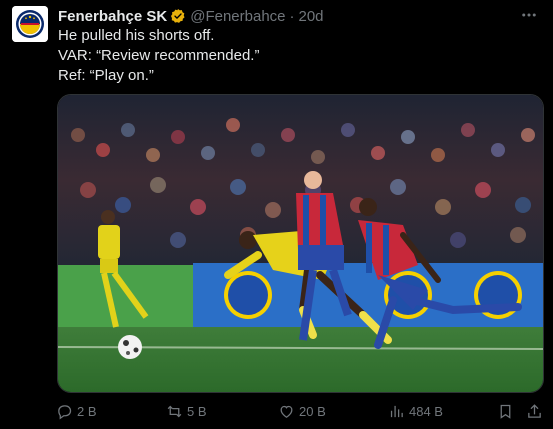 This screenshot has height=429, width=553. What do you see at coordinates (197, 411) in the screenshot?
I see `repost-count: 5 B` at bounding box center [197, 411].